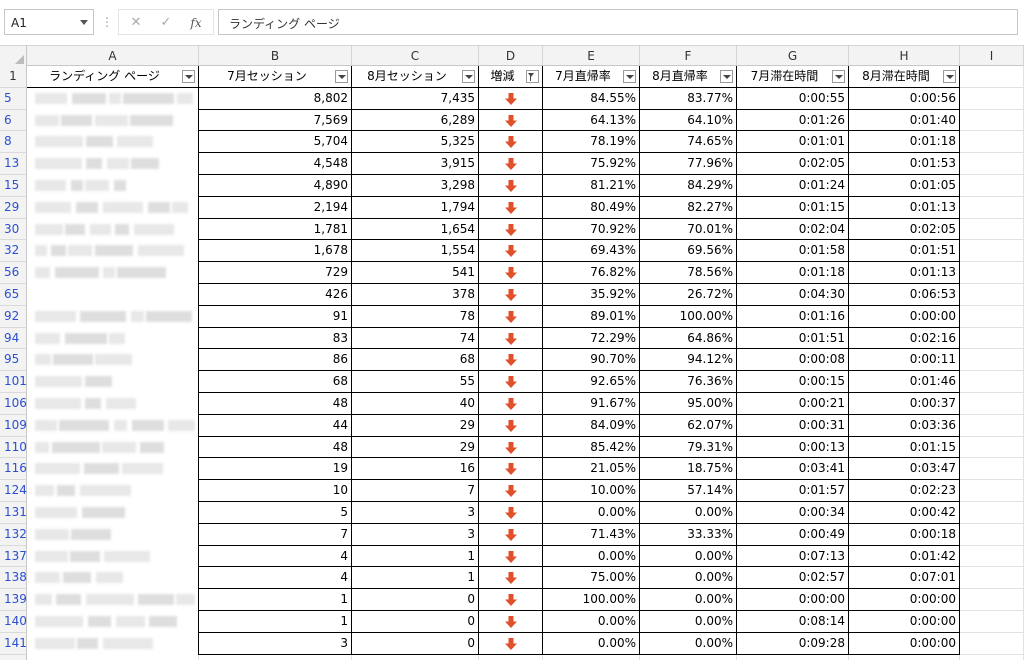  I want to click on cell-f: 62.07%, so click(688, 425).